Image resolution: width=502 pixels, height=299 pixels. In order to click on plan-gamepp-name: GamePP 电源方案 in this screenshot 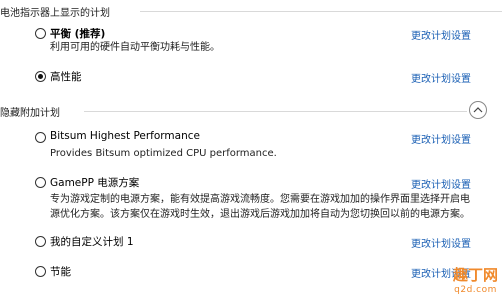, I will do `click(94, 182)`.